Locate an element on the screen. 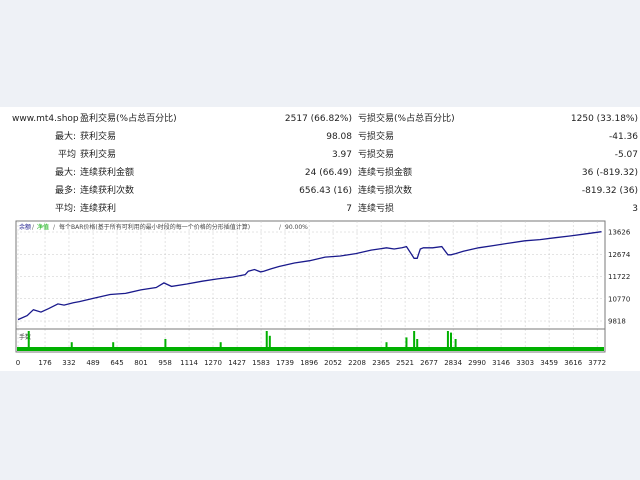  x-tick-label: 2052 is located at coordinates (333, 363).